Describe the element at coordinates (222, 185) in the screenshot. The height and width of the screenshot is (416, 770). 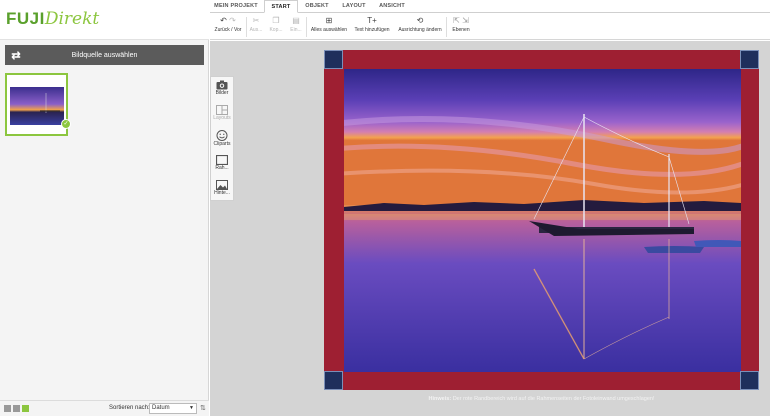
I see `background-image-icon` at that location.